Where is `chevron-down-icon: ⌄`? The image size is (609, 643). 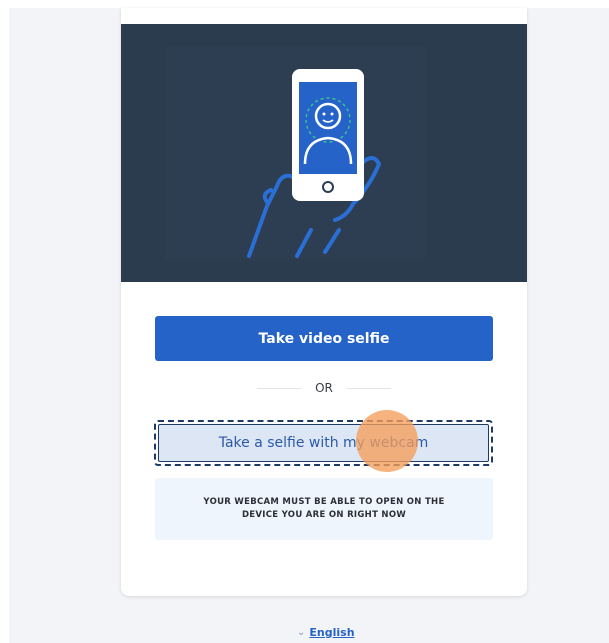 chevron-down-icon: ⌄ is located at coordinates (301, 632).